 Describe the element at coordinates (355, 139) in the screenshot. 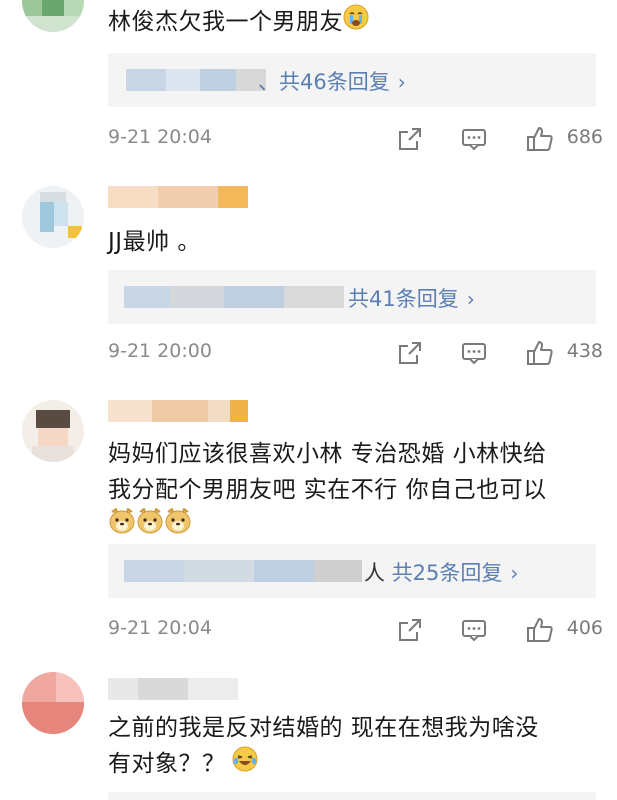

I see `comment-footer: 9-21 20:04 686` at that location.